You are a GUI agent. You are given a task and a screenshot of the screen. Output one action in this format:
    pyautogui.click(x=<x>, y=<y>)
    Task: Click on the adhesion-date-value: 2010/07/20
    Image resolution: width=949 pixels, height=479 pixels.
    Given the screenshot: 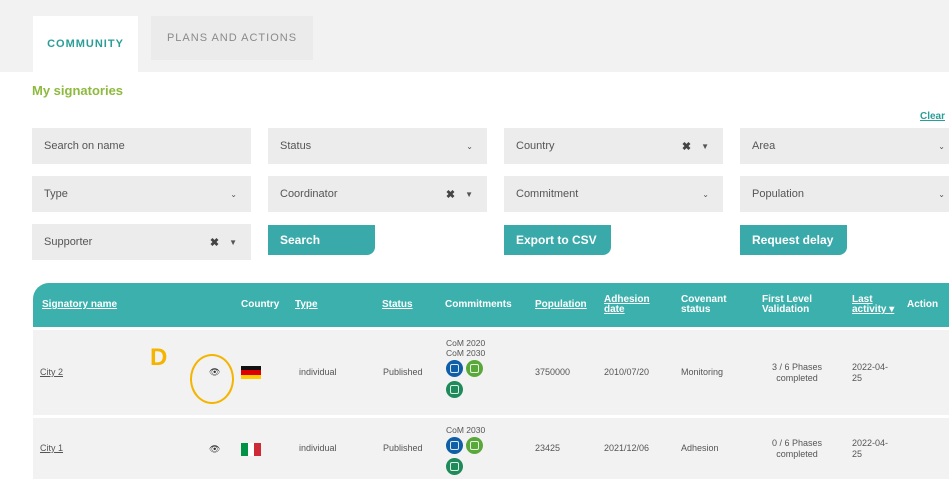 What is the action you would take?
    pyautogui.click(x=627, y=372)
    